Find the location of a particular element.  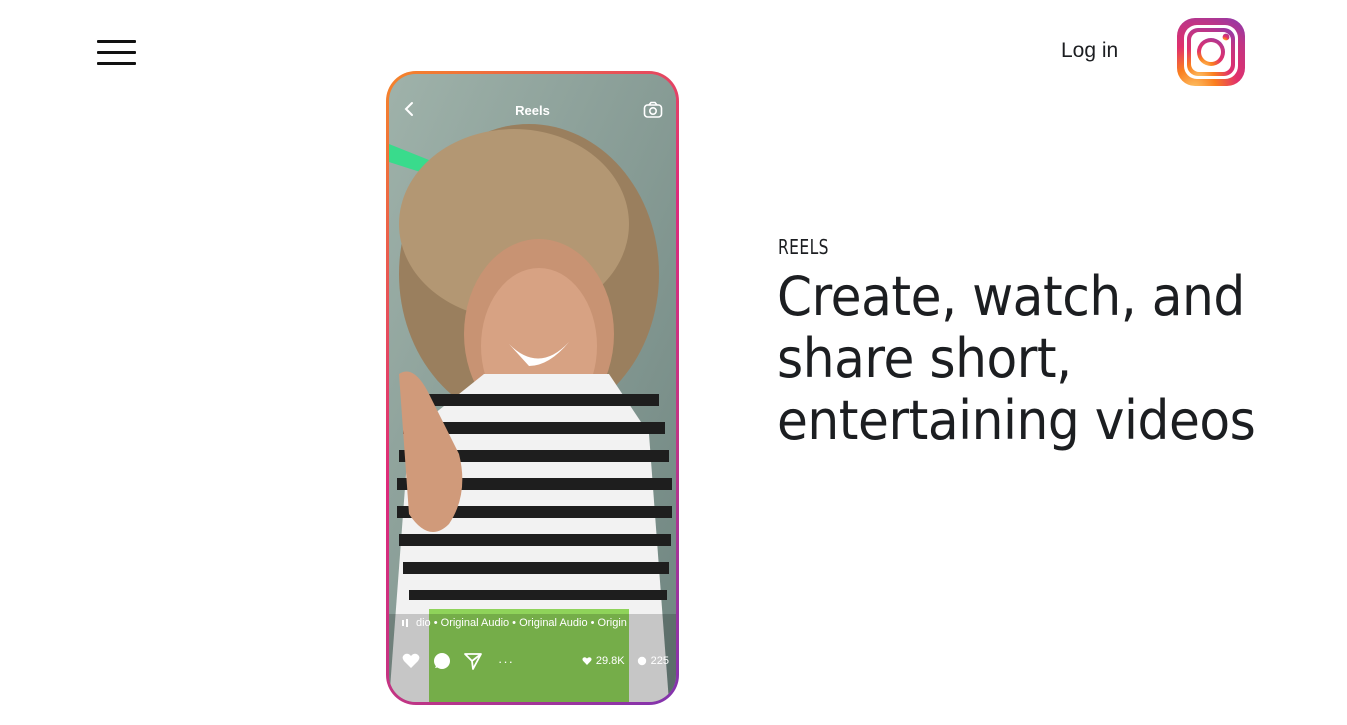

likes-heart-icon is located at coordinates (587, 661).